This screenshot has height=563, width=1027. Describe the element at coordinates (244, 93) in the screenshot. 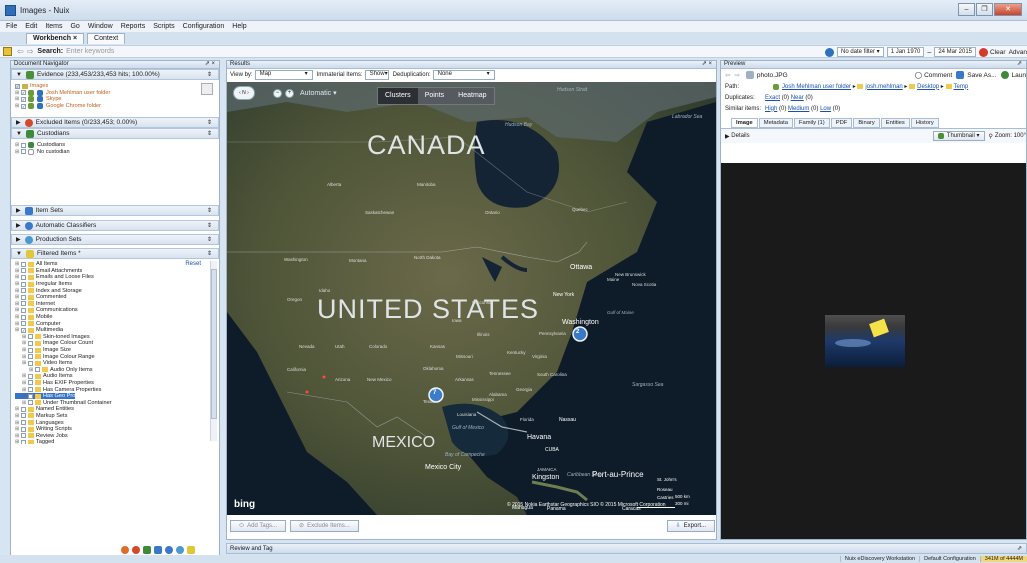

I see `pan-control: ‹ N ›` at that location.